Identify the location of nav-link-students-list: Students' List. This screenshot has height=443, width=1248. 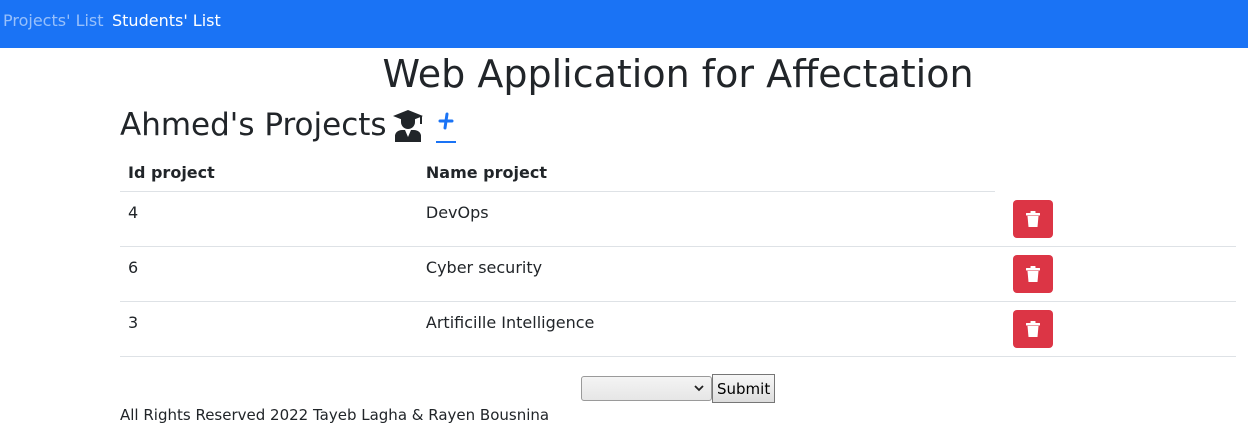
(166, 21).